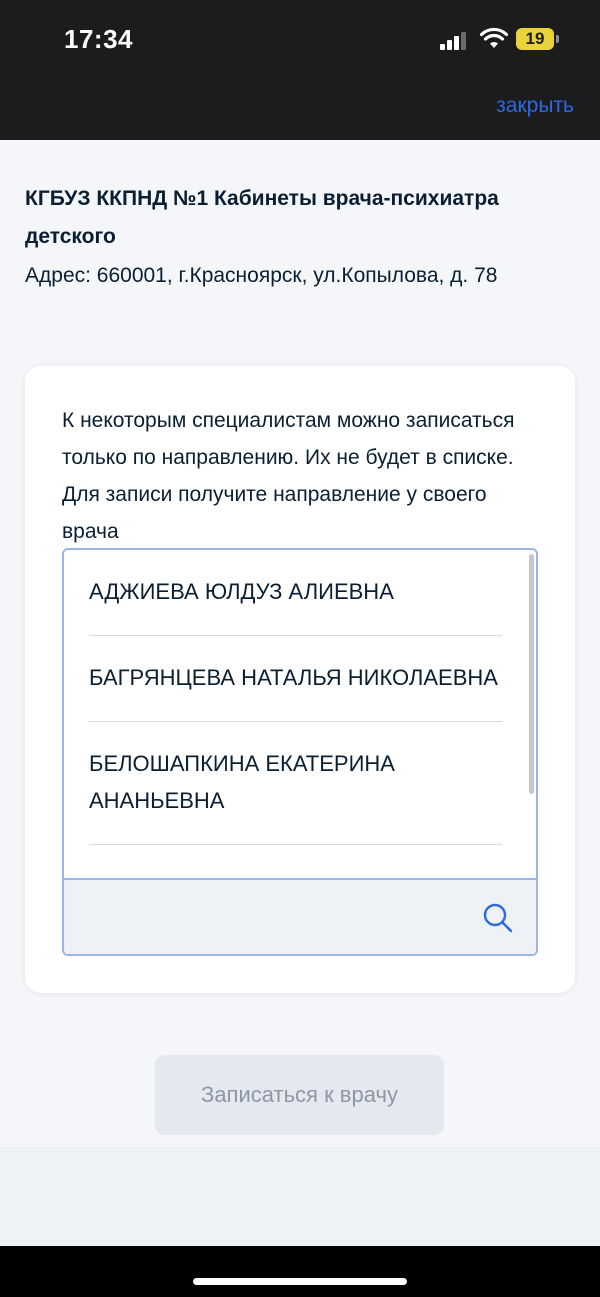 The height and width of the screenshot is (1297, 600). I want to click on doctor-list-item: БЕЛОШАПКИНА ЕКАТЕРИНА АНАНЬЕВНА, so click(295, 783).